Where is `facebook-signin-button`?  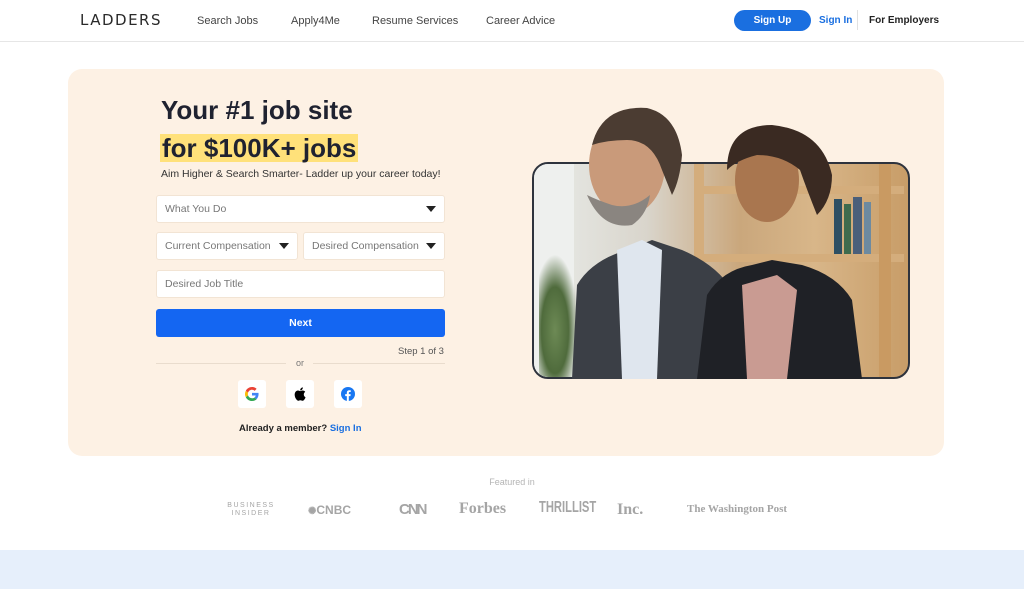
facebook-signin-button is located at coordinates (348, 394).